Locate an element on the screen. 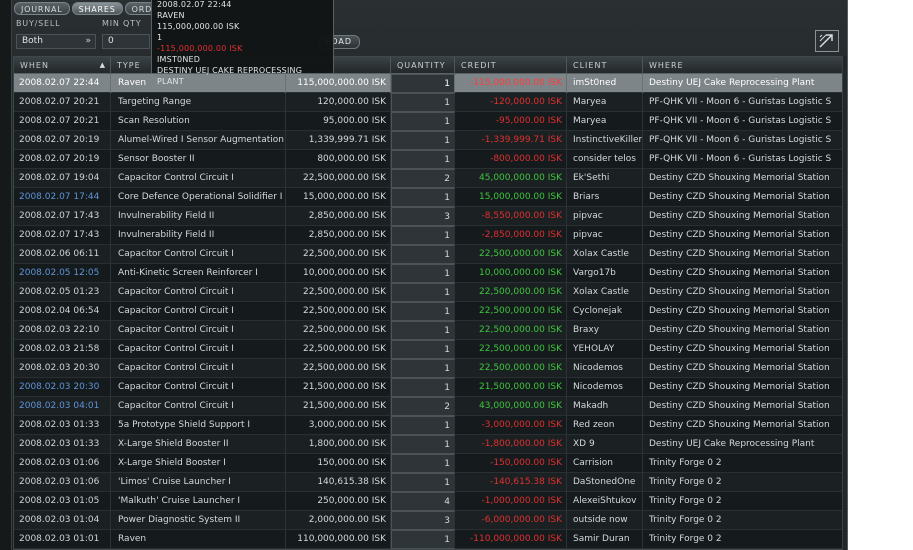 The height and width of the screenshot is (550, 913). buy-sell-label: BUY/SELL is located at coordinates (38, 23).